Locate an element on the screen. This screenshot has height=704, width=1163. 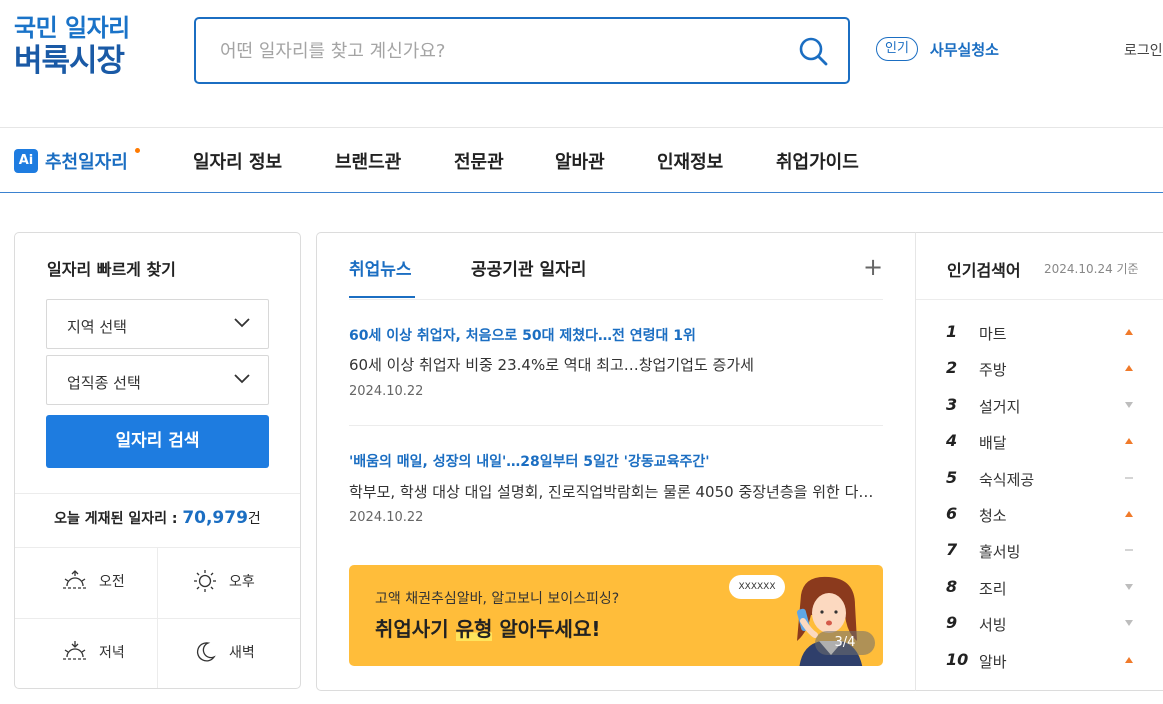
time-afternoon-button: 오후 is located at coordinates (223, 581).